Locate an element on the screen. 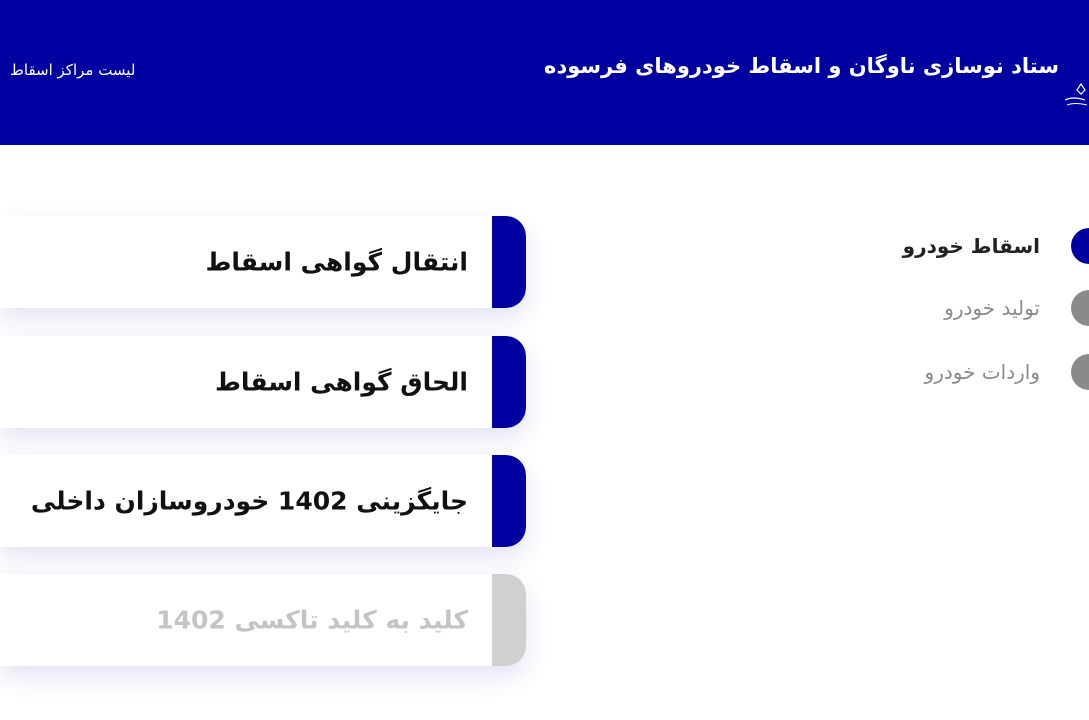 This screenshot has width=1089, height=720. category-car-production: تولید خودرو is located at coordinates (979, 308).